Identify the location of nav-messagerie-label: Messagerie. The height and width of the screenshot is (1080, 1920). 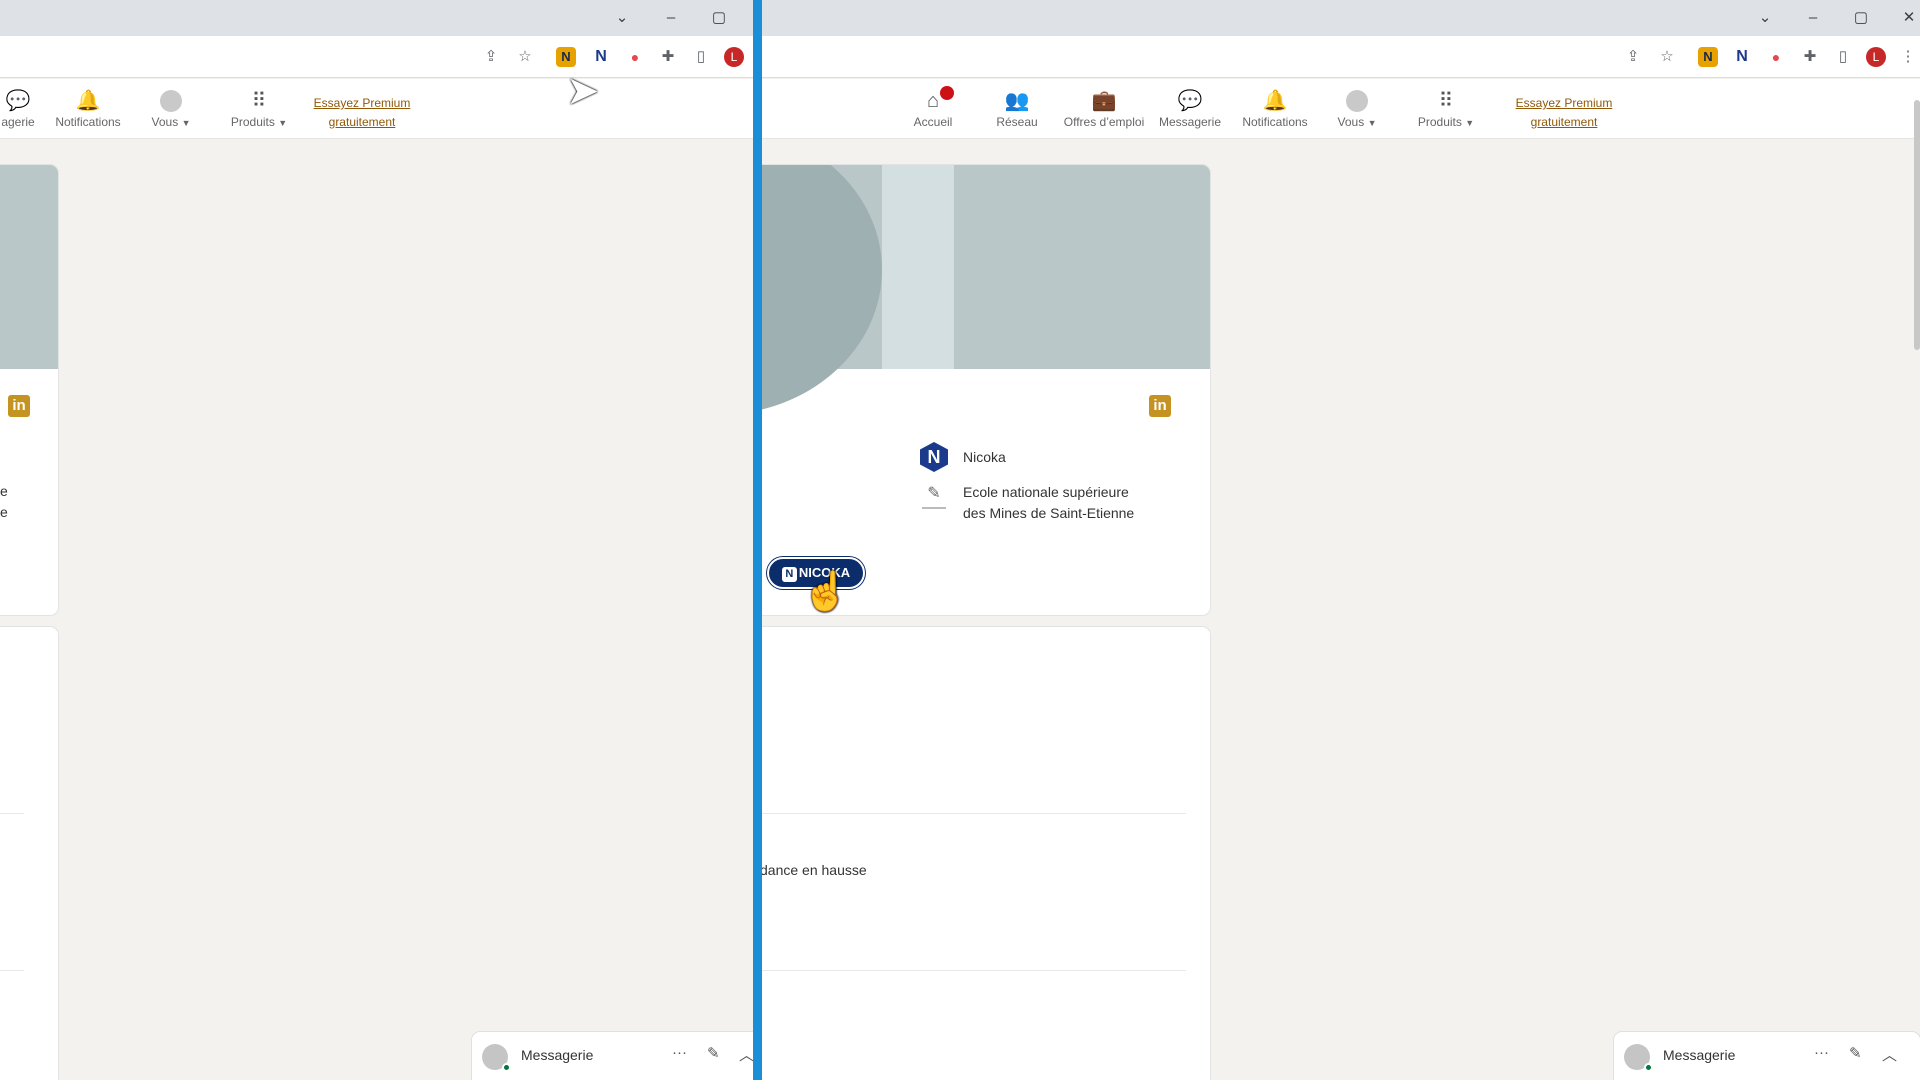
(1190, 122).